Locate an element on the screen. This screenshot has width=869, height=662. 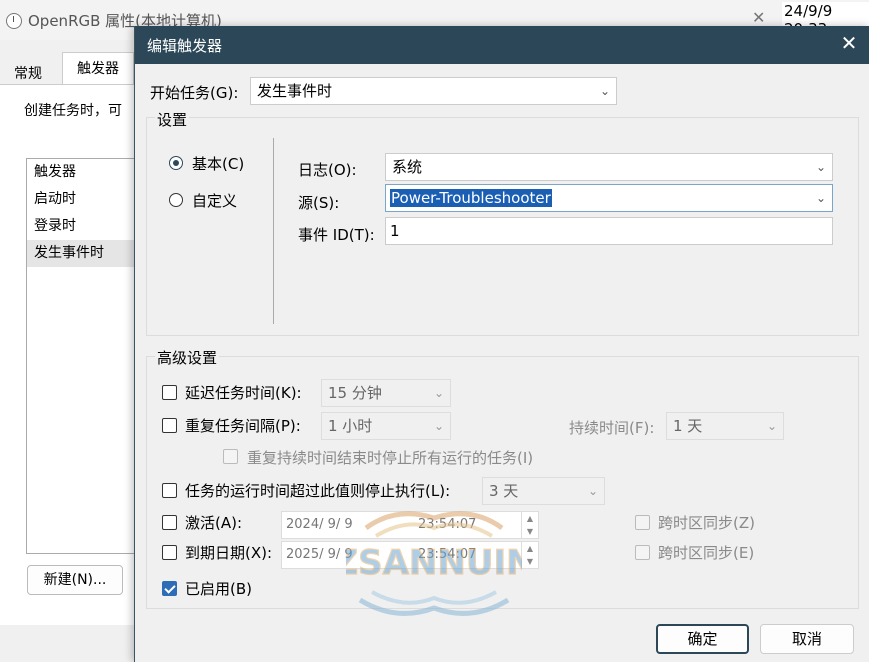
watermark-text: ZSANNUIN is located at coordinates (434, 563).